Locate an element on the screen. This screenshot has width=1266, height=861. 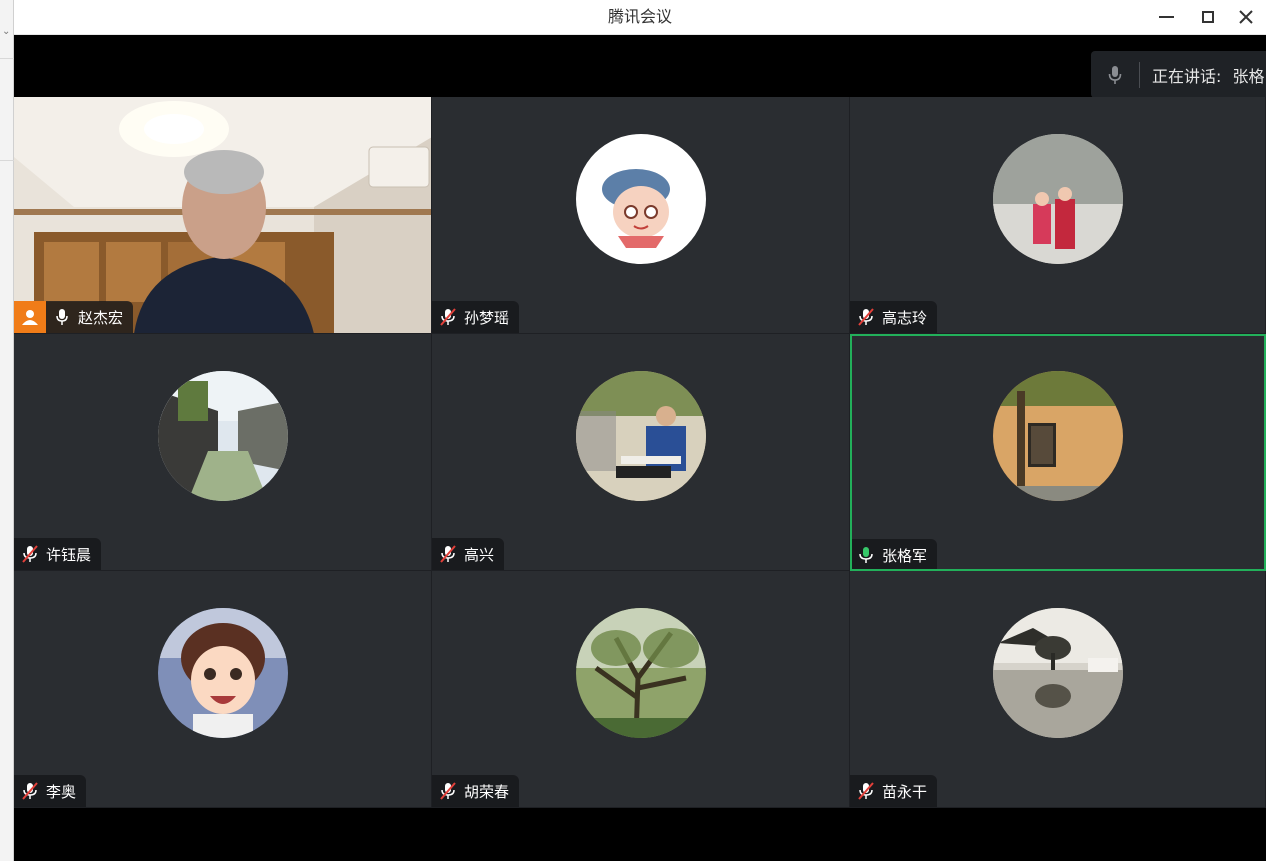
camera-video is located at coordinates (222, 215).